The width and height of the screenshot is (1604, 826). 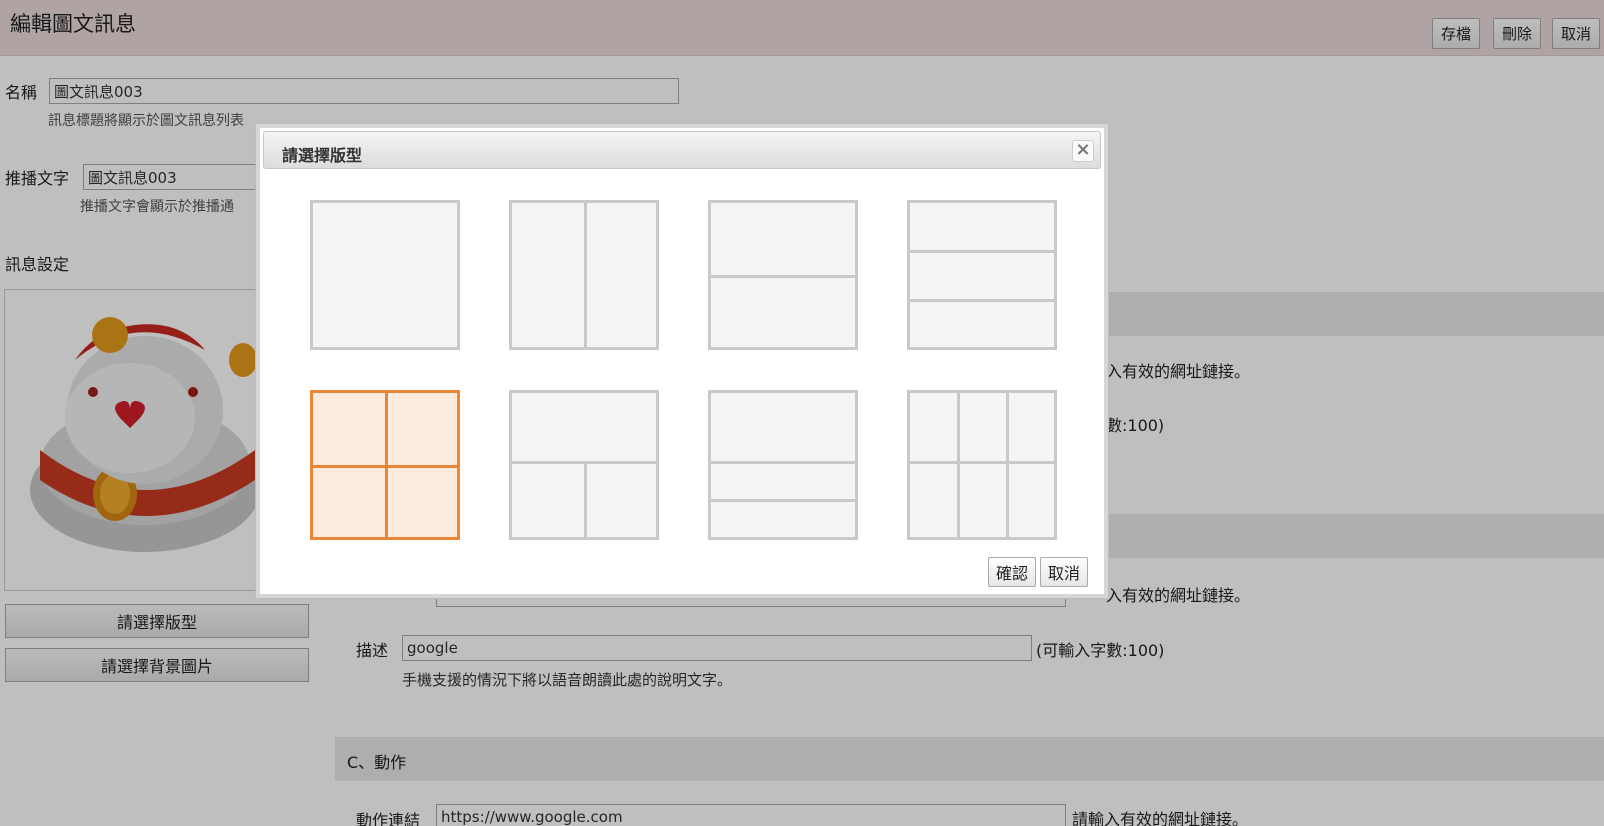 I want to click on dialog-cancel-button: 取消, so click(x=1064, y=572).